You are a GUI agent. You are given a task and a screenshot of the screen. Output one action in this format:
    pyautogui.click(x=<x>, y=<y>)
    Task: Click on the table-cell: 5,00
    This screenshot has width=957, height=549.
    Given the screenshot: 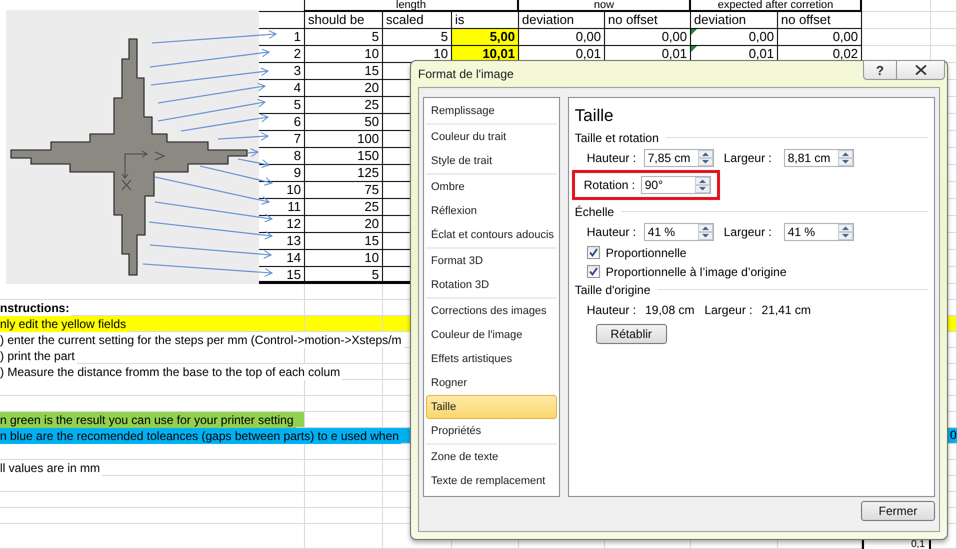 What is the action you would take?
    pyautogui.click(x=485, y=37)
    